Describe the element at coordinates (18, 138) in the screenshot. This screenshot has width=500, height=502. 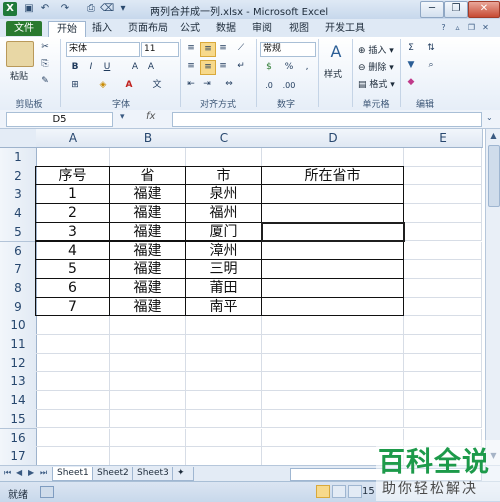
I see `select-all-corner` at that location.